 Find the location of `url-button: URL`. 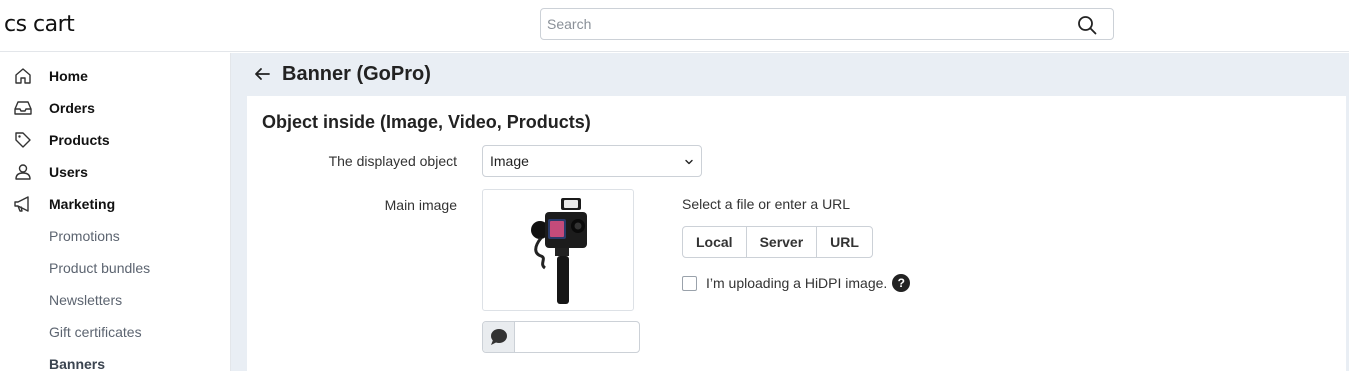

url-button: URL is located at coordinates (844, 242).